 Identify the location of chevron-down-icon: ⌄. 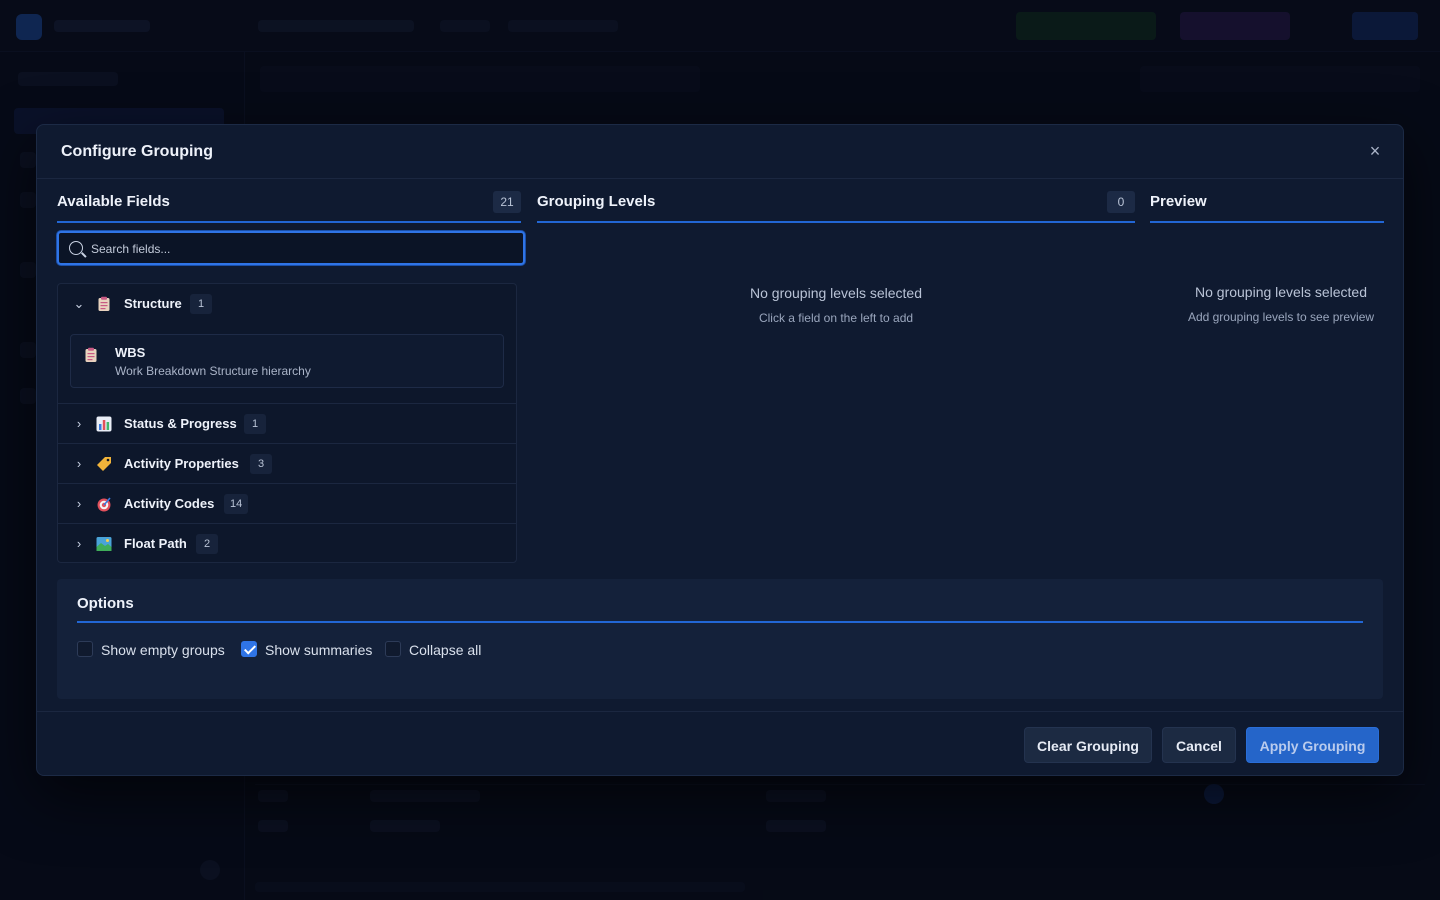
(79, 304).